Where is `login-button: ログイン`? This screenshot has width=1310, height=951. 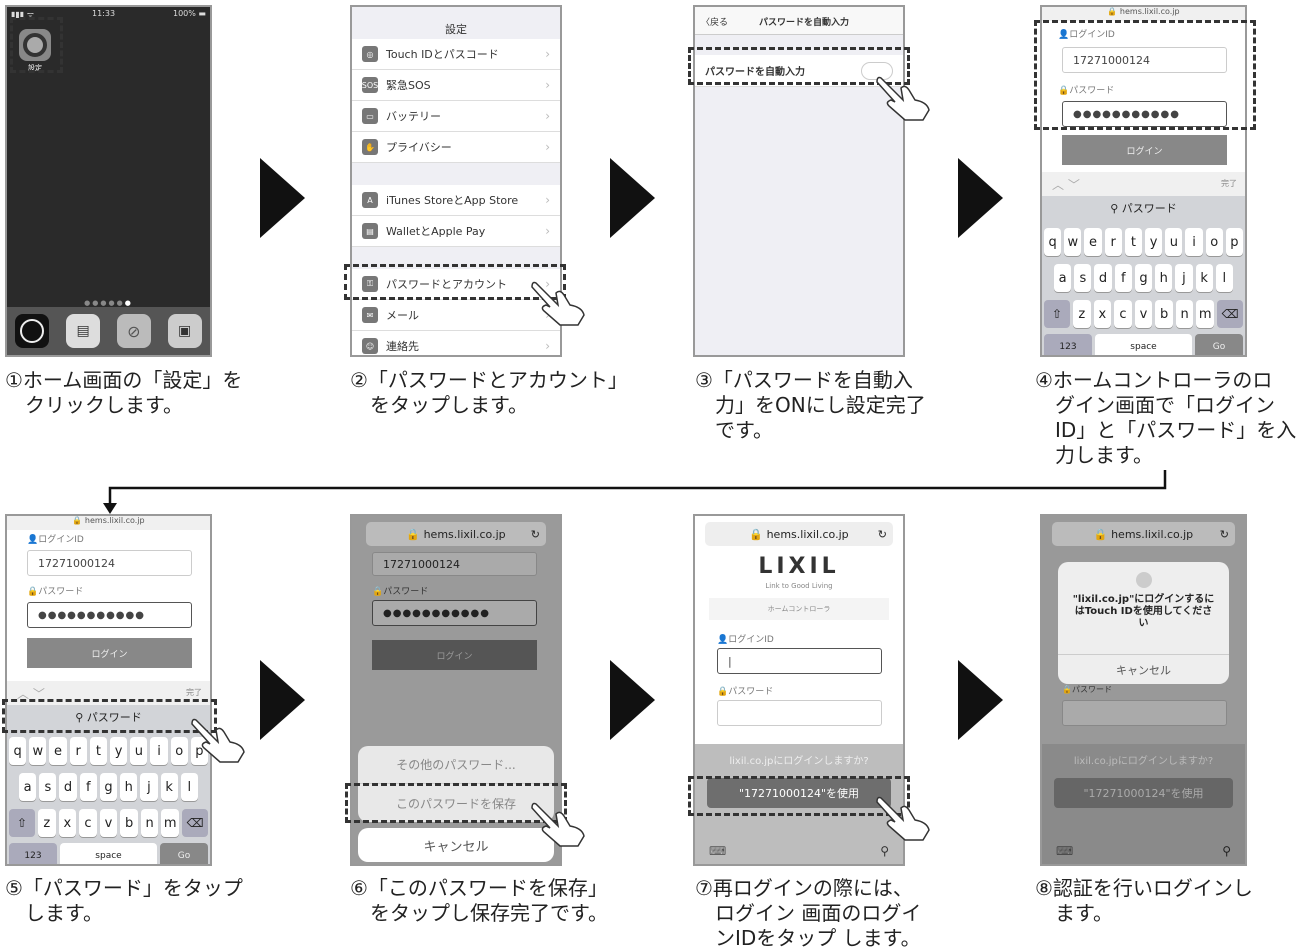
login-button: ログイン is located at coordinates (109, 653).